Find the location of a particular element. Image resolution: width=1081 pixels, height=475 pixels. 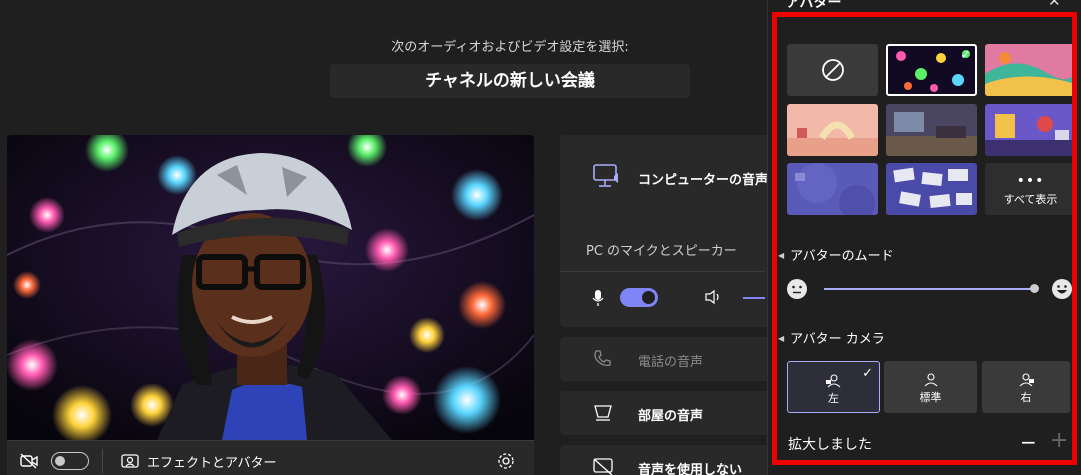

background-none-thumb is located at coordinates (832, 70).